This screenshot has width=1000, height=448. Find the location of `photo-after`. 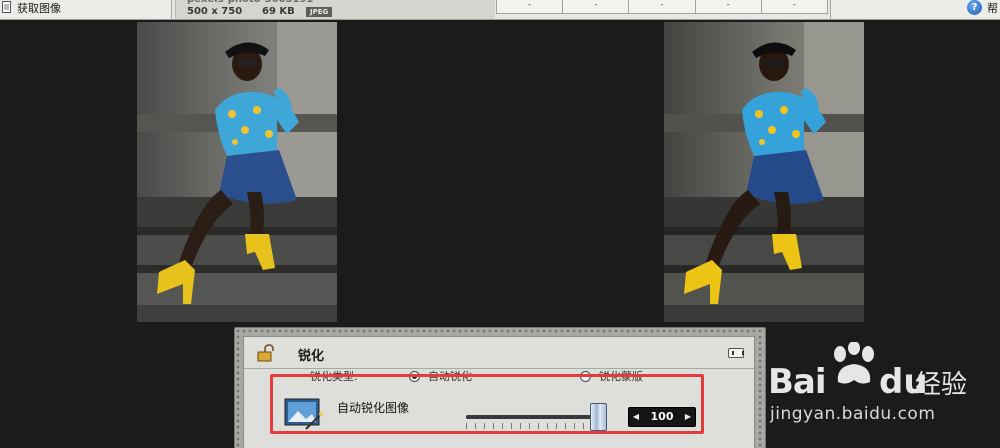

photo-after is located at coordinates (764, 172).